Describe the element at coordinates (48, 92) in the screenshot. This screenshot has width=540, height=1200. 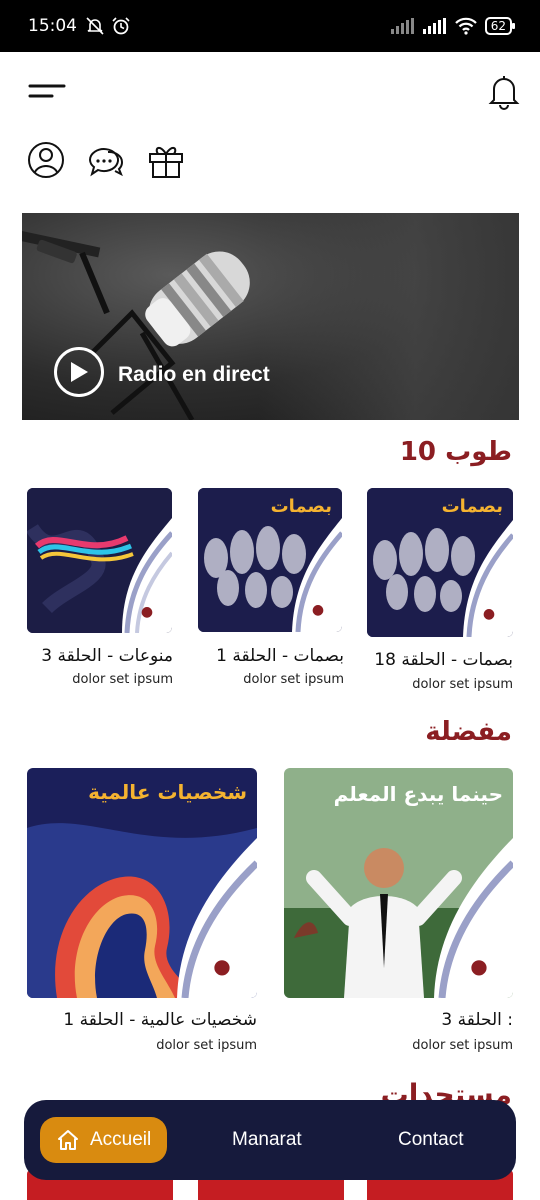
I see `menu-icon` at that location.